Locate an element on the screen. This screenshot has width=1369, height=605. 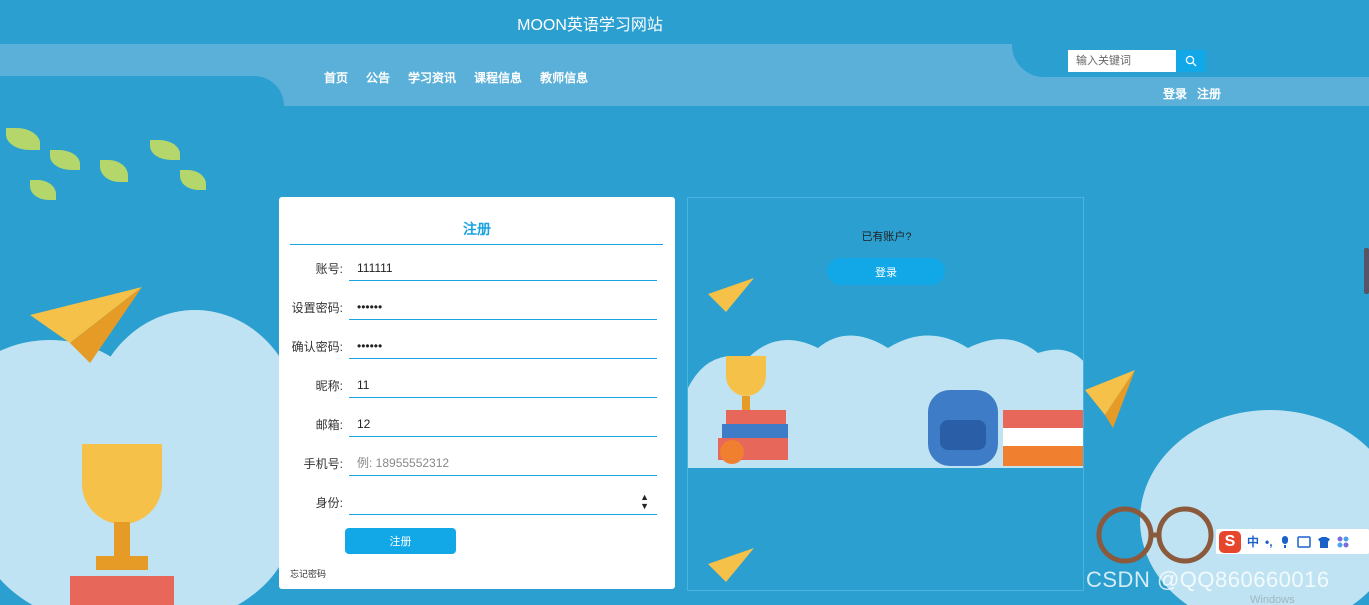
register-title: 注册 is located at coordinates (477, 229).